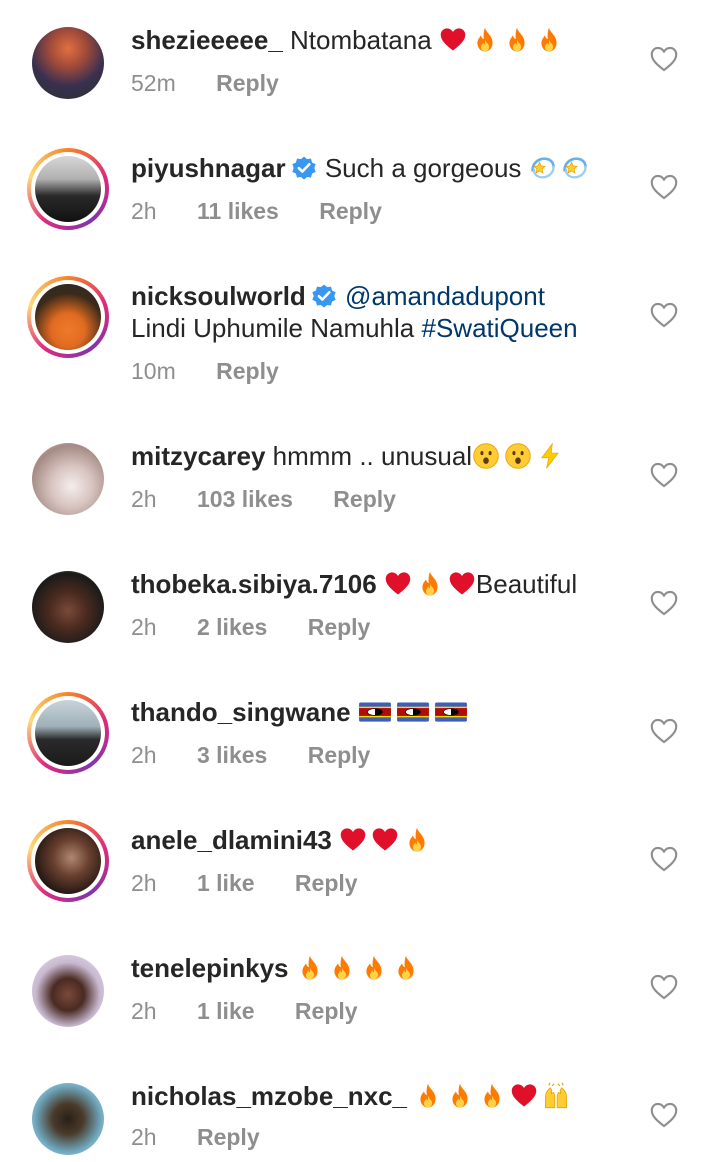 This screenshot has height=1162, width=720. What do you see at coordinates (232, 627) in the screenshot?
I see `likes-count: 2 likes` at bounding box center [232, 627].